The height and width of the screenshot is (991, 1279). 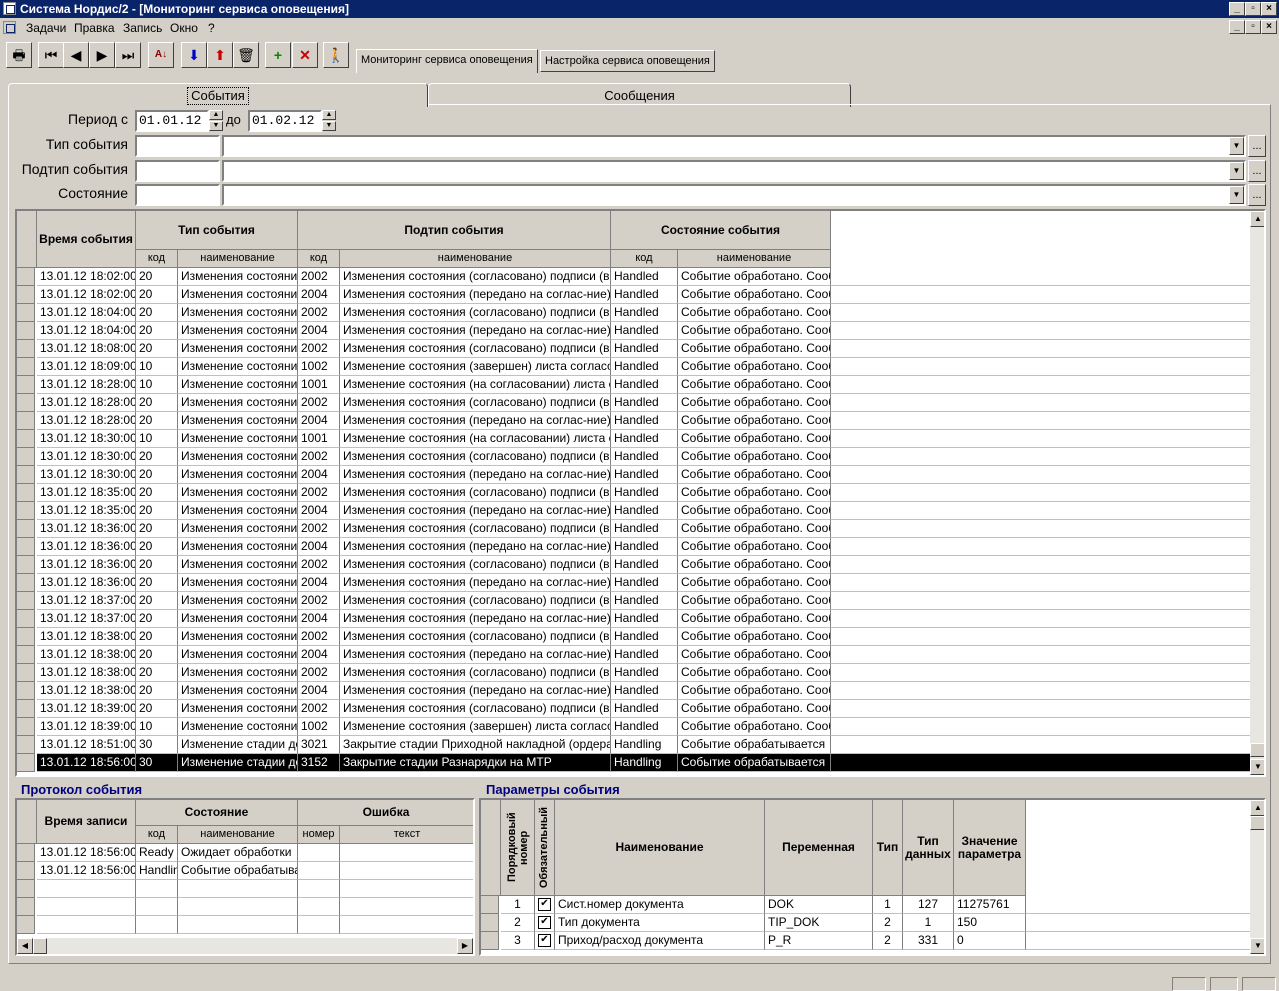 What do you see at coordinates (385, 813) in the screenshot?
I see `header-error: Ошибка` at bounding box center [385, 813].